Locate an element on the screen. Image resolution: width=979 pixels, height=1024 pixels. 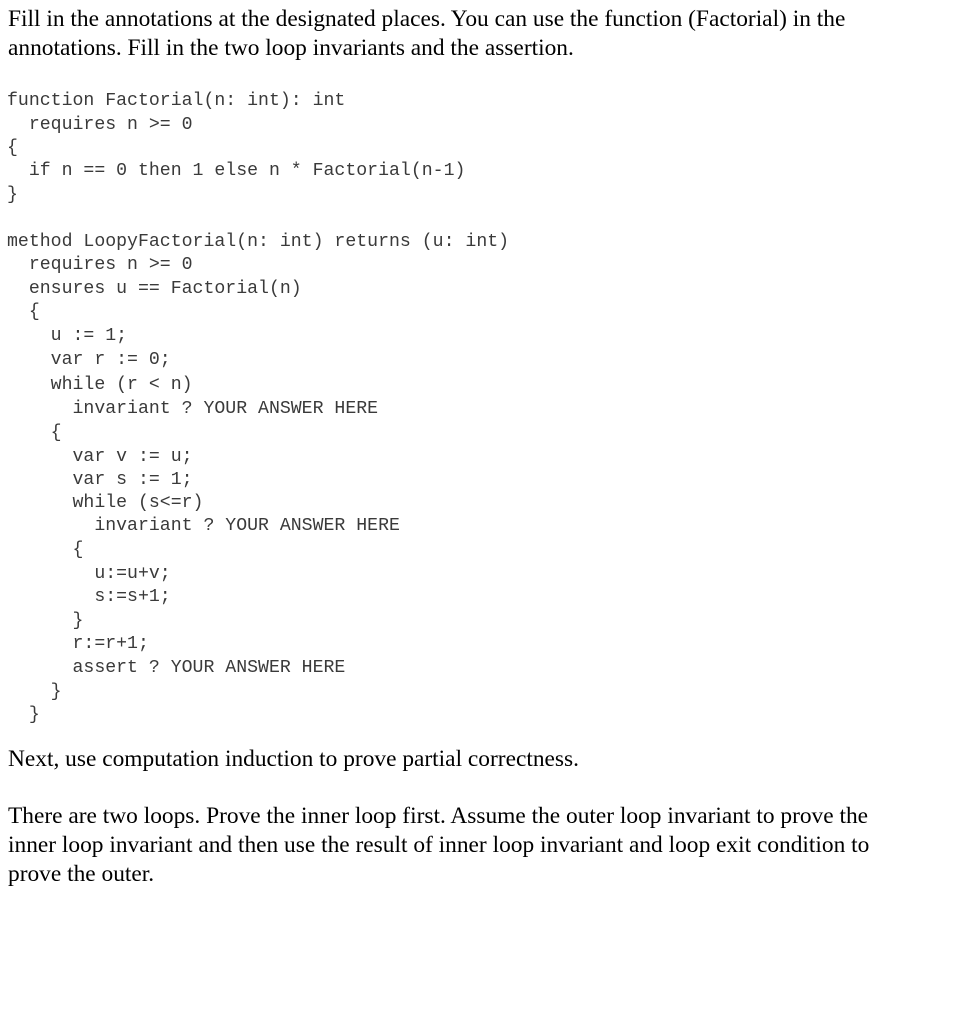
outer-invariant-placeholder: invariant ? YOUR ANSWER HERE is located at coordinates (193, 409).